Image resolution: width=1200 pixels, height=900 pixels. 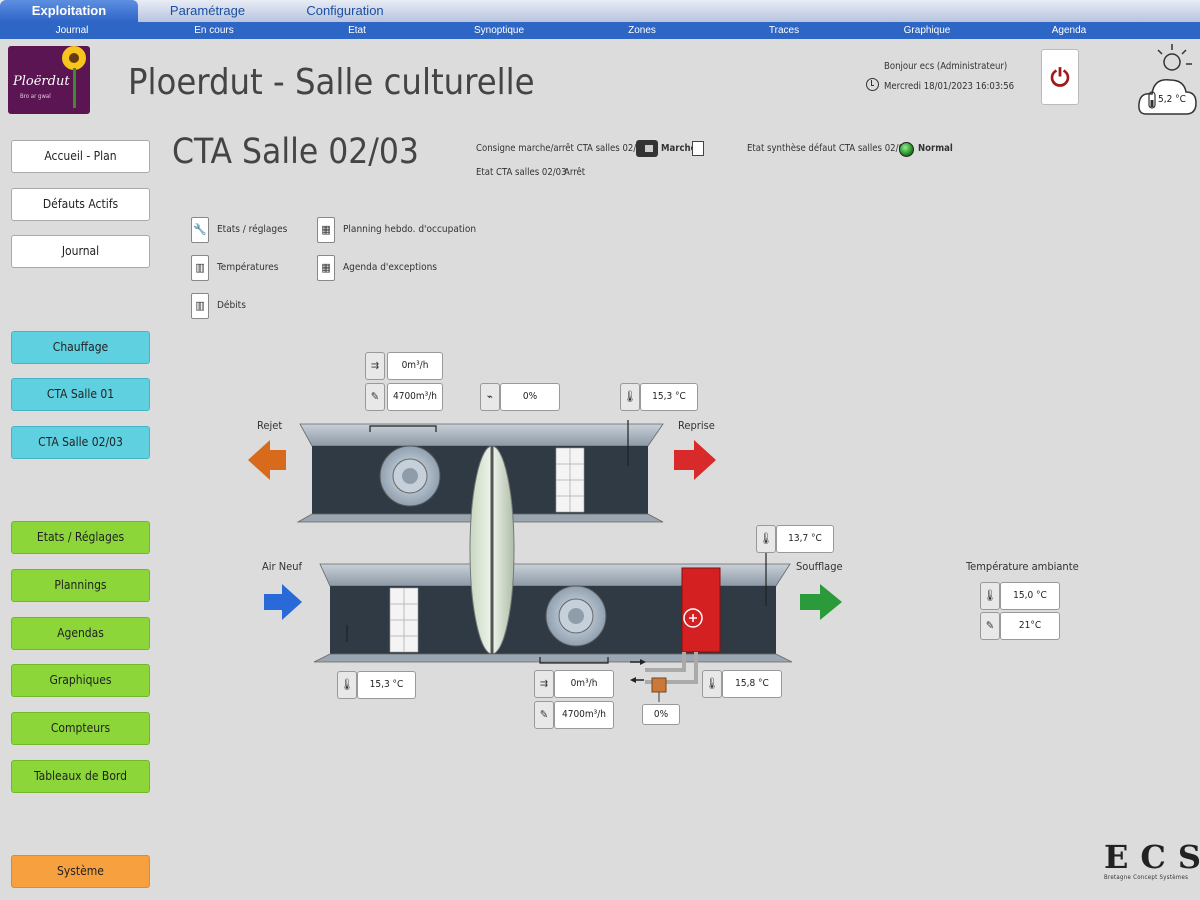 I want to click on brand-tagline: Bretagne Concept Systèmes, so click(x=1146, y=877).